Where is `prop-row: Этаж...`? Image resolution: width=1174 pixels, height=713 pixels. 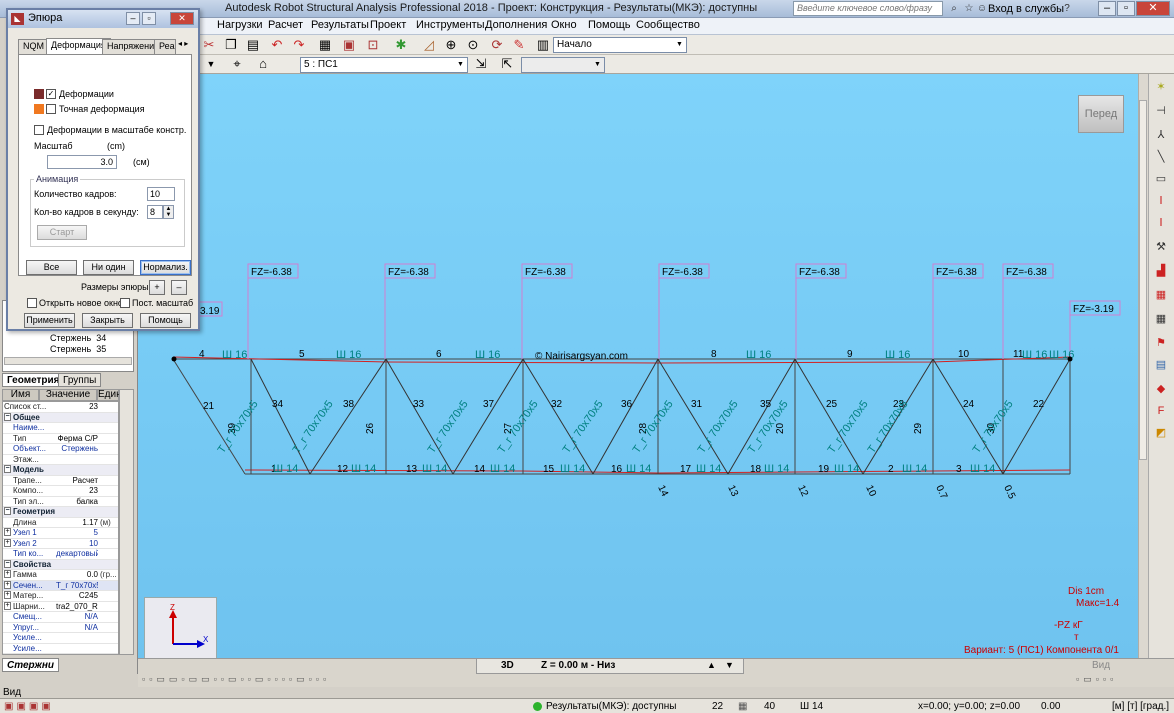
prop-row: Этаж... is located at coordinates (60, 460).